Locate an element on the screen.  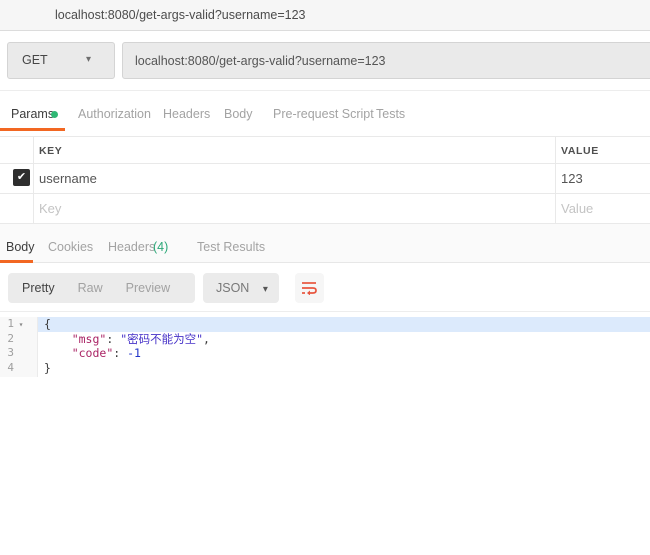
url-field-container is located at coordinates (386, 60).